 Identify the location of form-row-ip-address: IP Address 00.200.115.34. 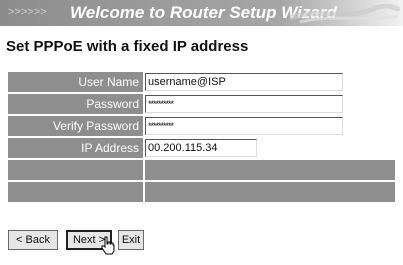
(201, 148).